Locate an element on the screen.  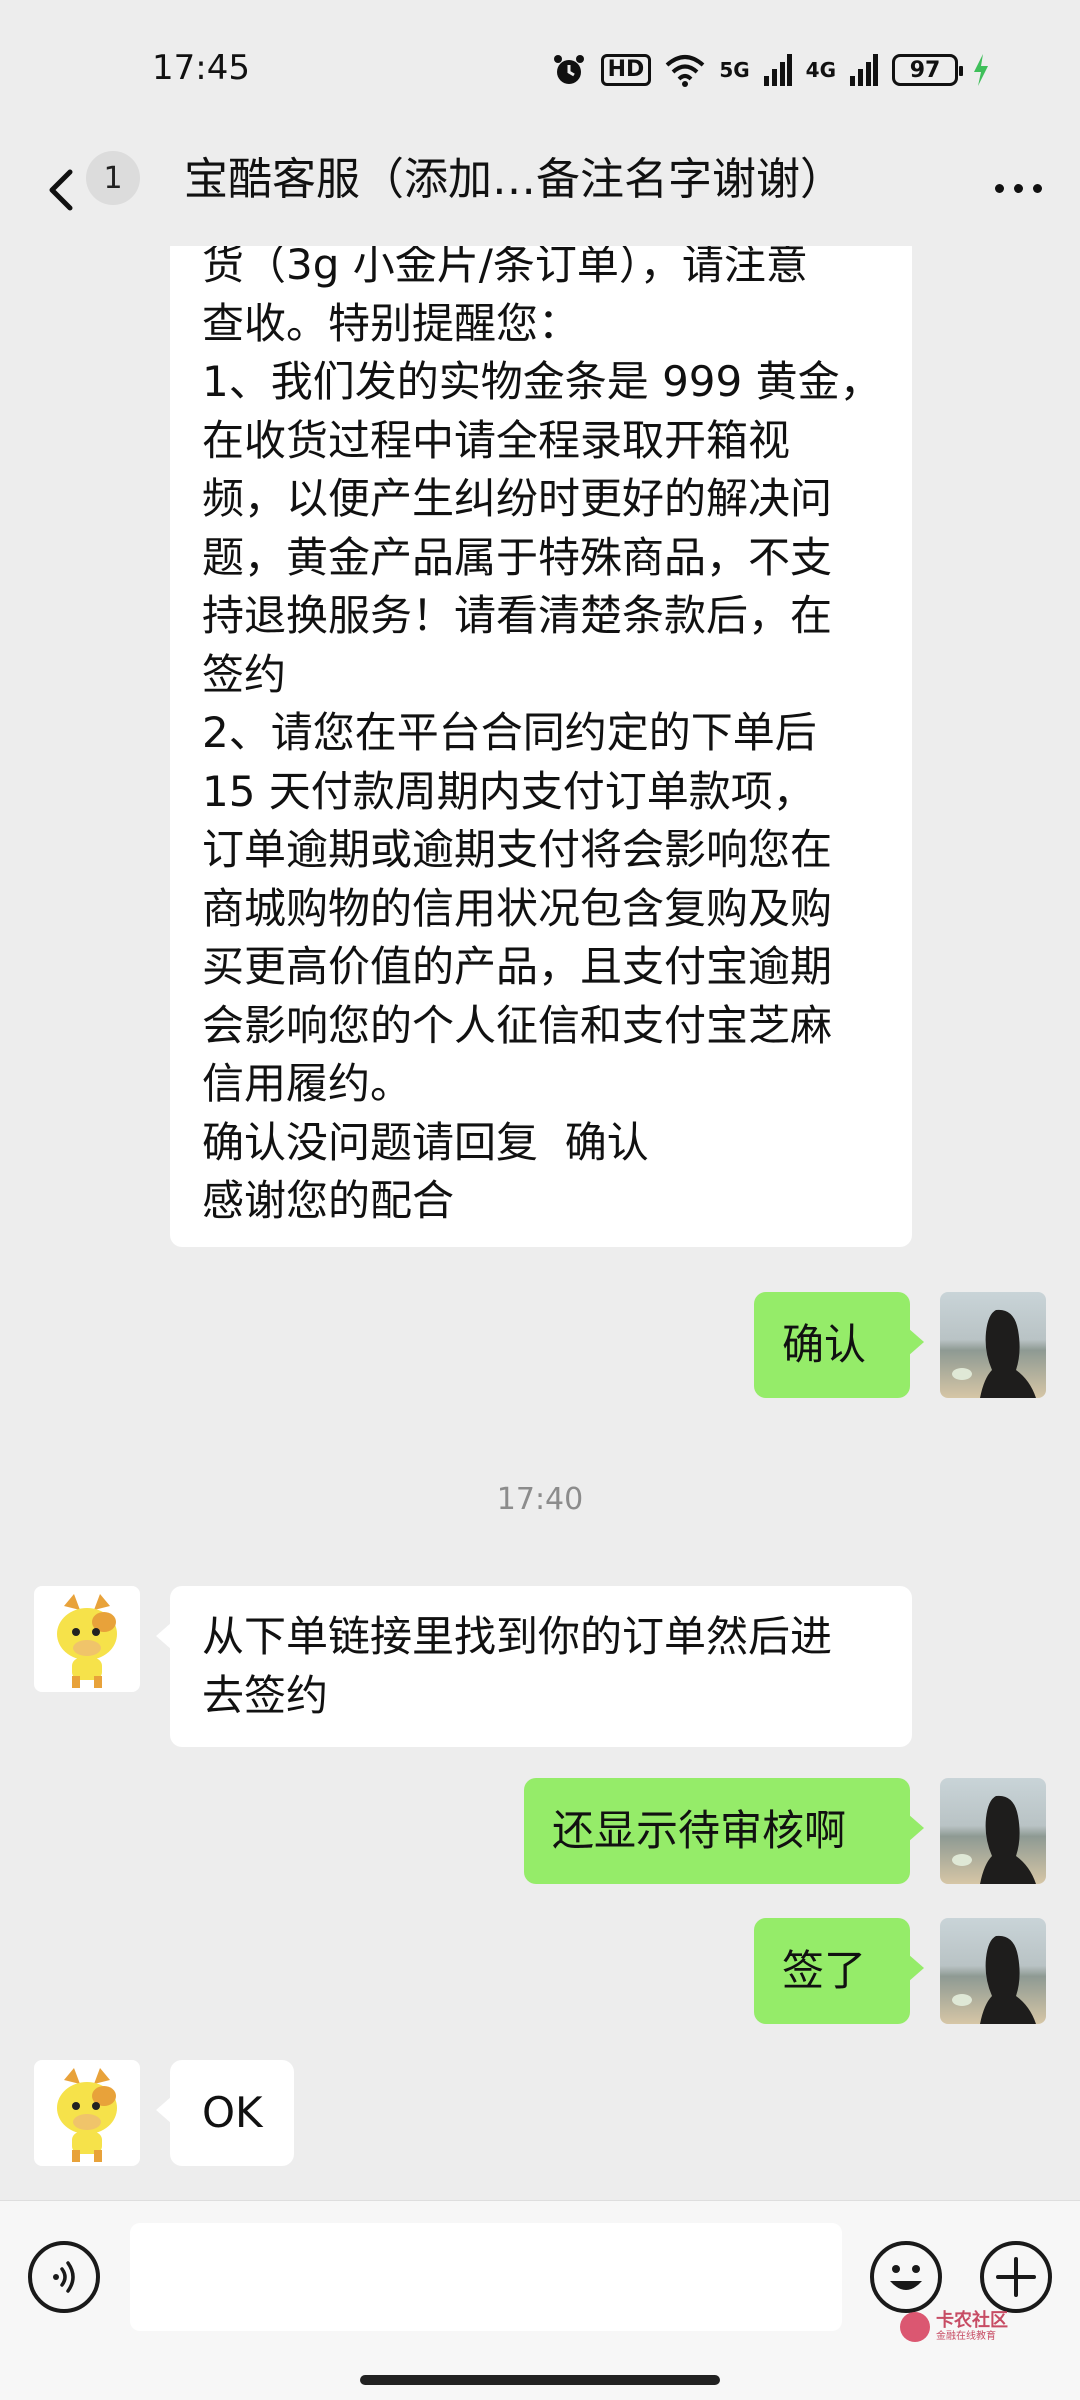
message-input is located at coordinates (486, 2277).